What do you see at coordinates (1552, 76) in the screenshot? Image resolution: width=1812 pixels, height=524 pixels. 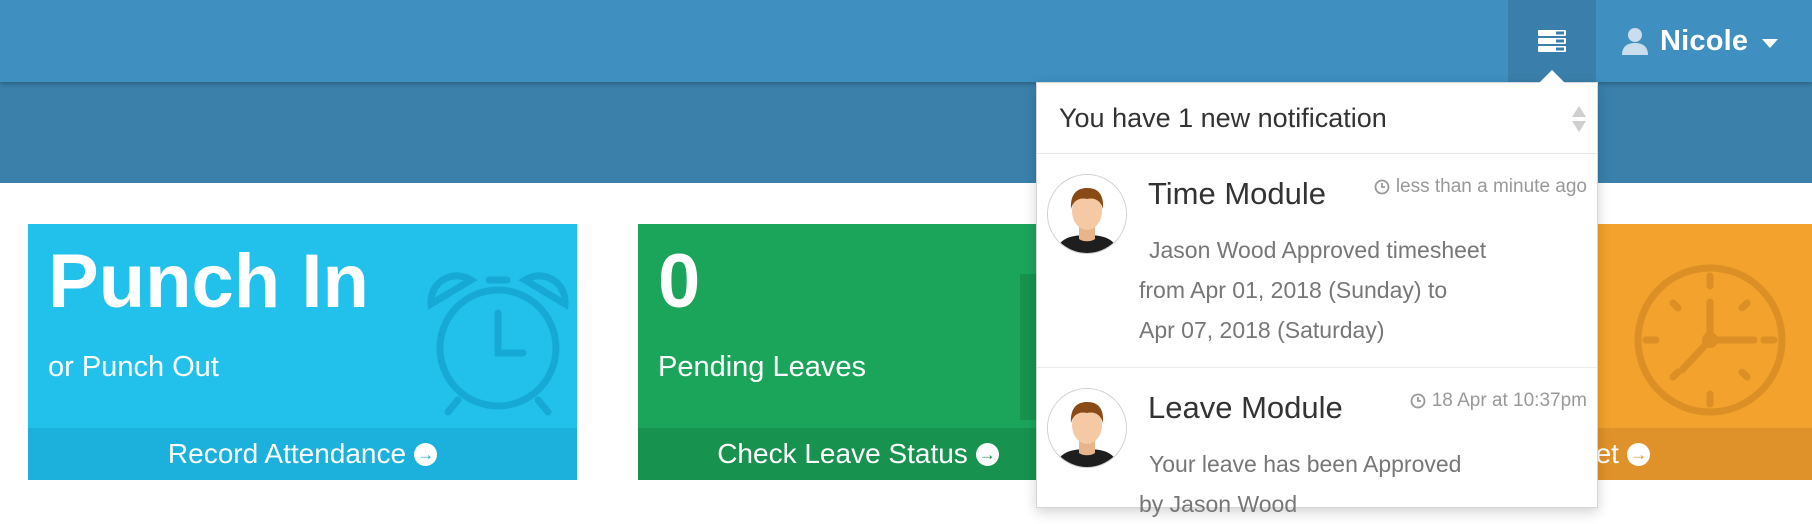 I see `dropdown-pointer` at bounding box center [1552, 76].